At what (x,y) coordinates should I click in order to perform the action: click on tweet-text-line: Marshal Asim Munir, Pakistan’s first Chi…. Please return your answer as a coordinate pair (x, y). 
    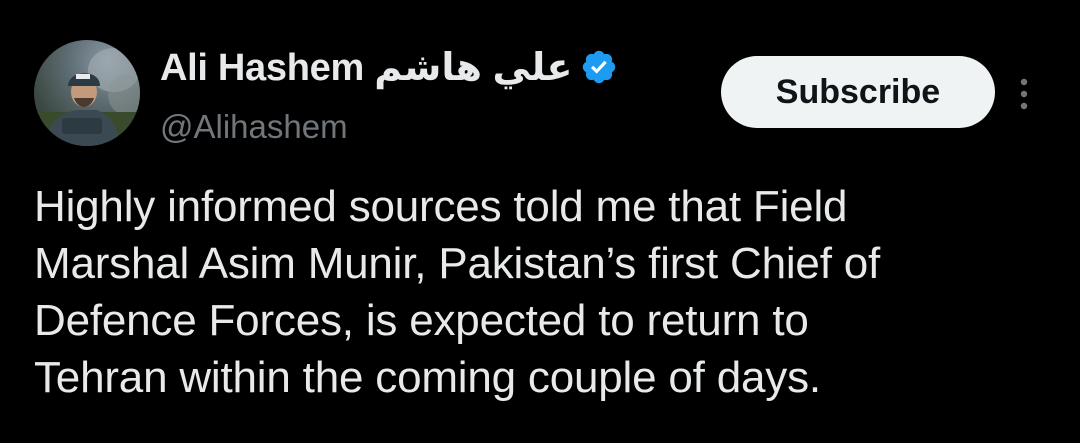
    Looking at the image, I should click on (457, 263).